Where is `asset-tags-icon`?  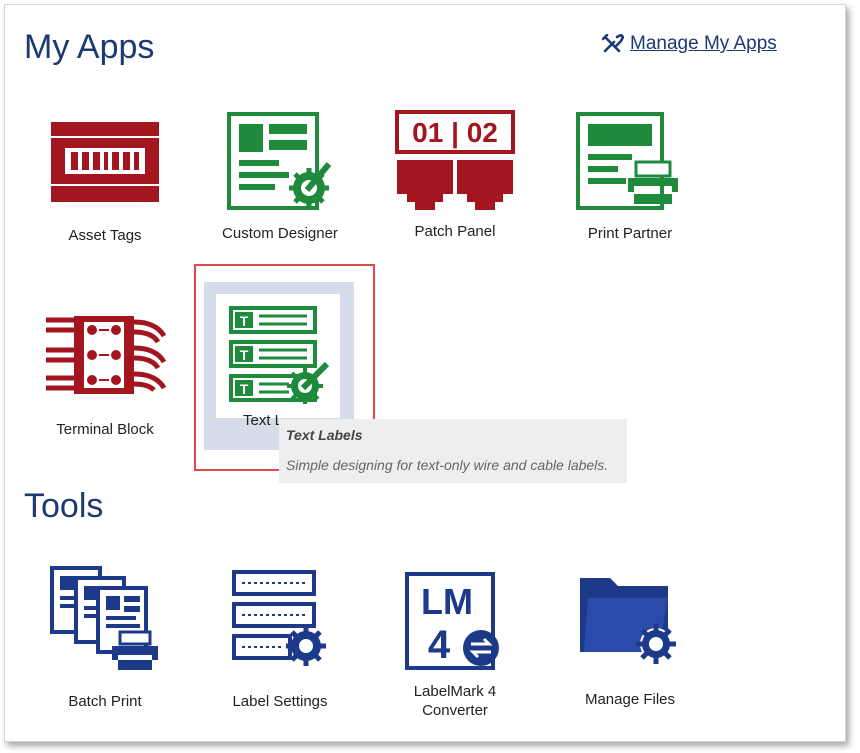 asset-tags-icon is located at coordinates (105, 162).